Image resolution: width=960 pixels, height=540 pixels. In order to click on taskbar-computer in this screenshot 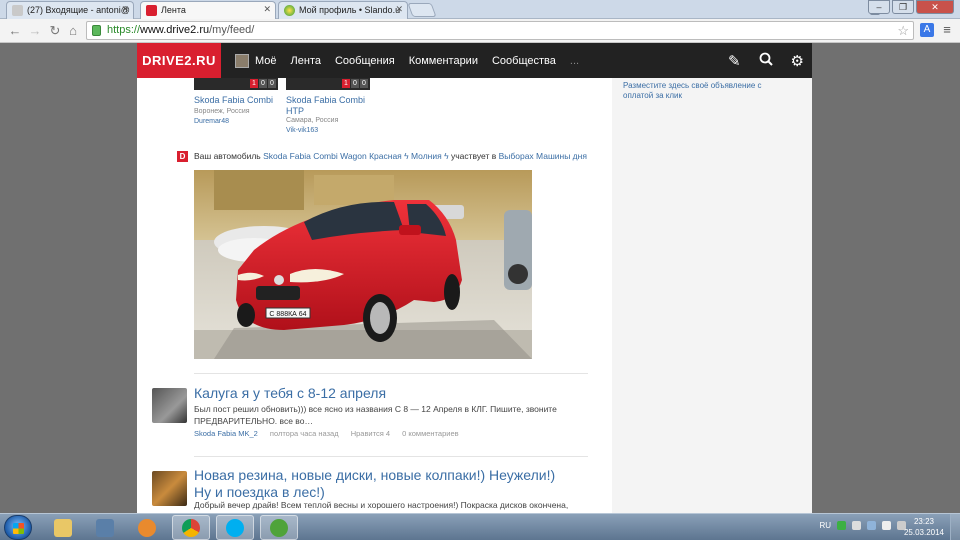, I will do `click(105, 527)`.